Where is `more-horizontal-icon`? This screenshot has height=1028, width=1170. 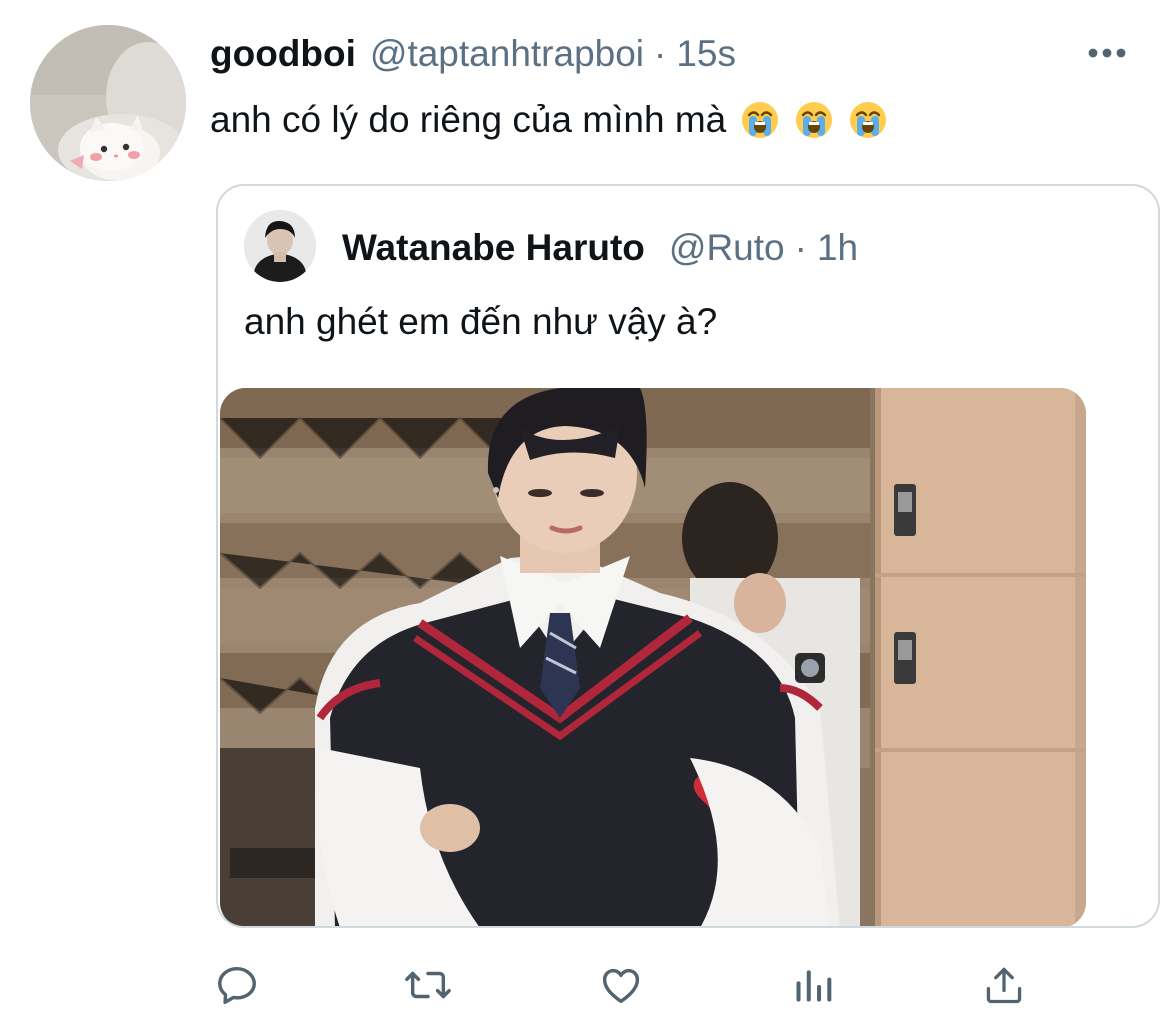
more-horizontal-icon is located at coordinates (1107, 53).